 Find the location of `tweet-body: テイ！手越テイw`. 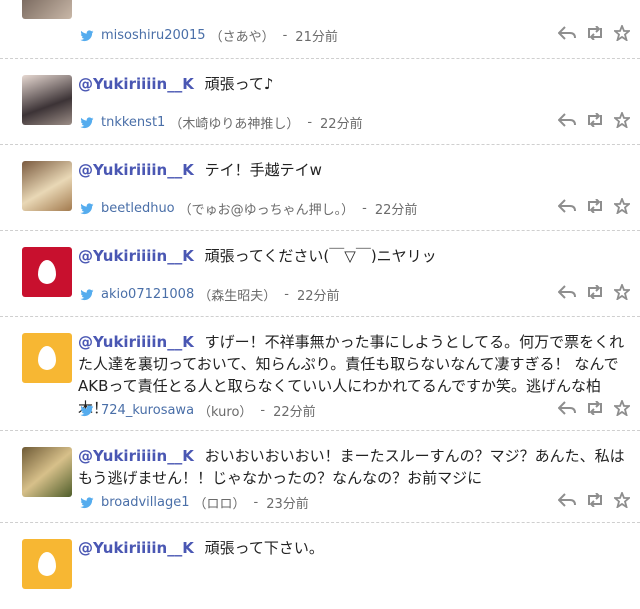

tweet-body: テイ！手越テイw is located at coordinates (263, 170).